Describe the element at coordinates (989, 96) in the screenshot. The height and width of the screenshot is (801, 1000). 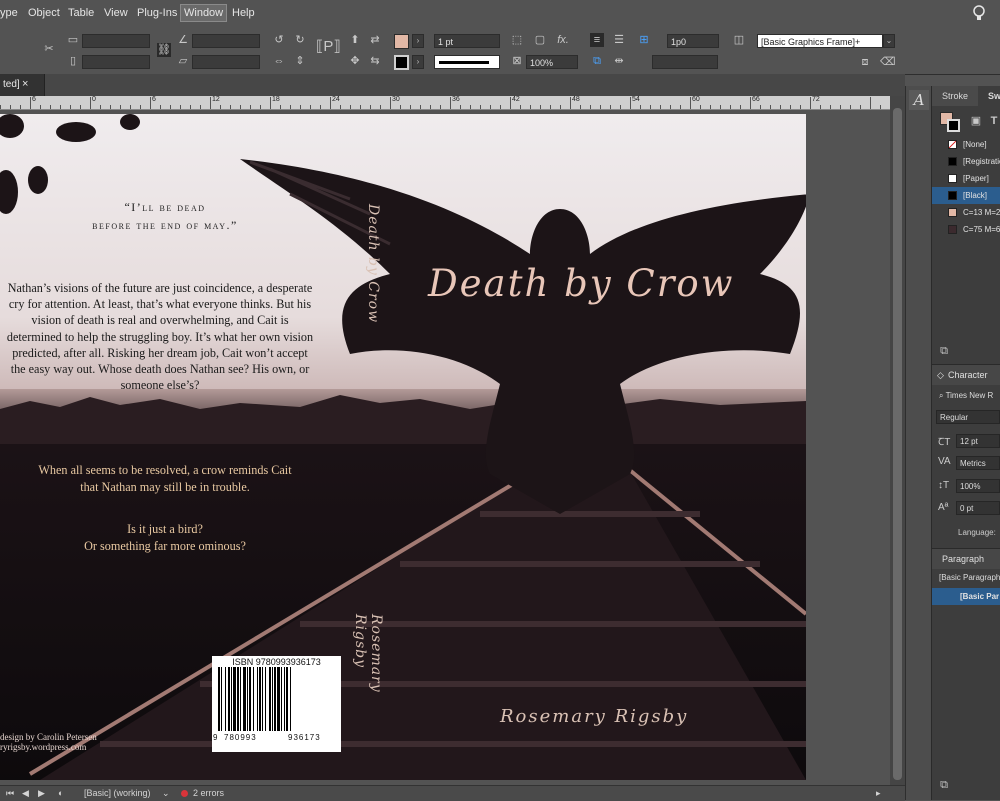
I see `tab-swatches: Sw` at that location.